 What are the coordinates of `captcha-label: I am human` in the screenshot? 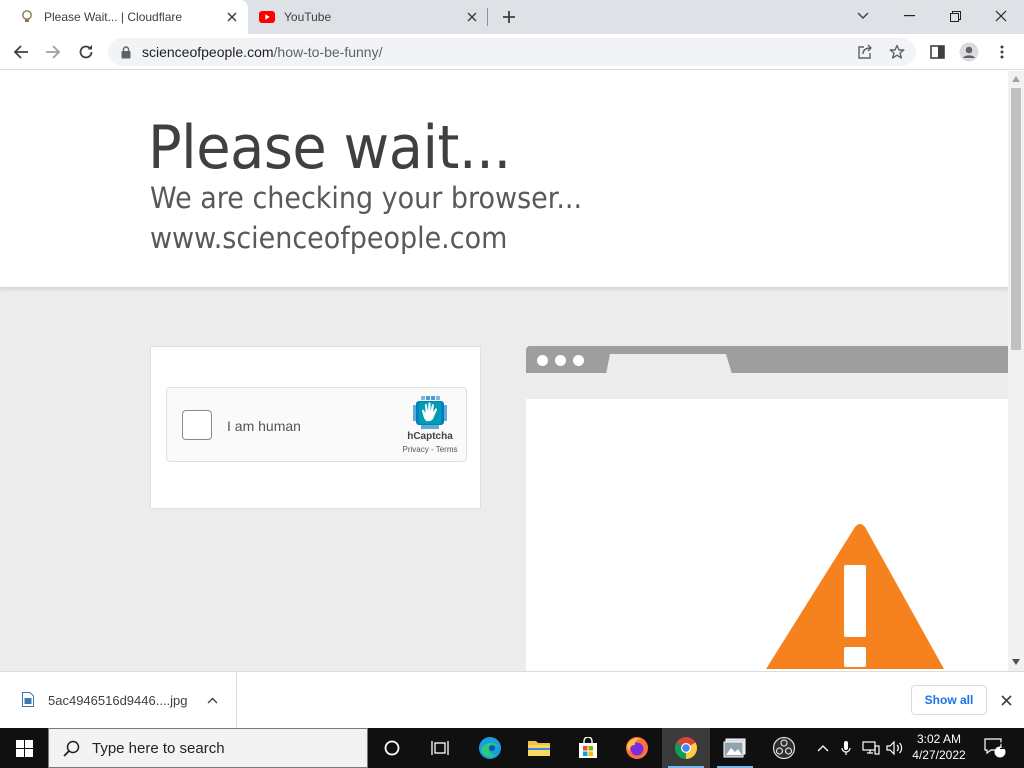 It's located at (264, 426).